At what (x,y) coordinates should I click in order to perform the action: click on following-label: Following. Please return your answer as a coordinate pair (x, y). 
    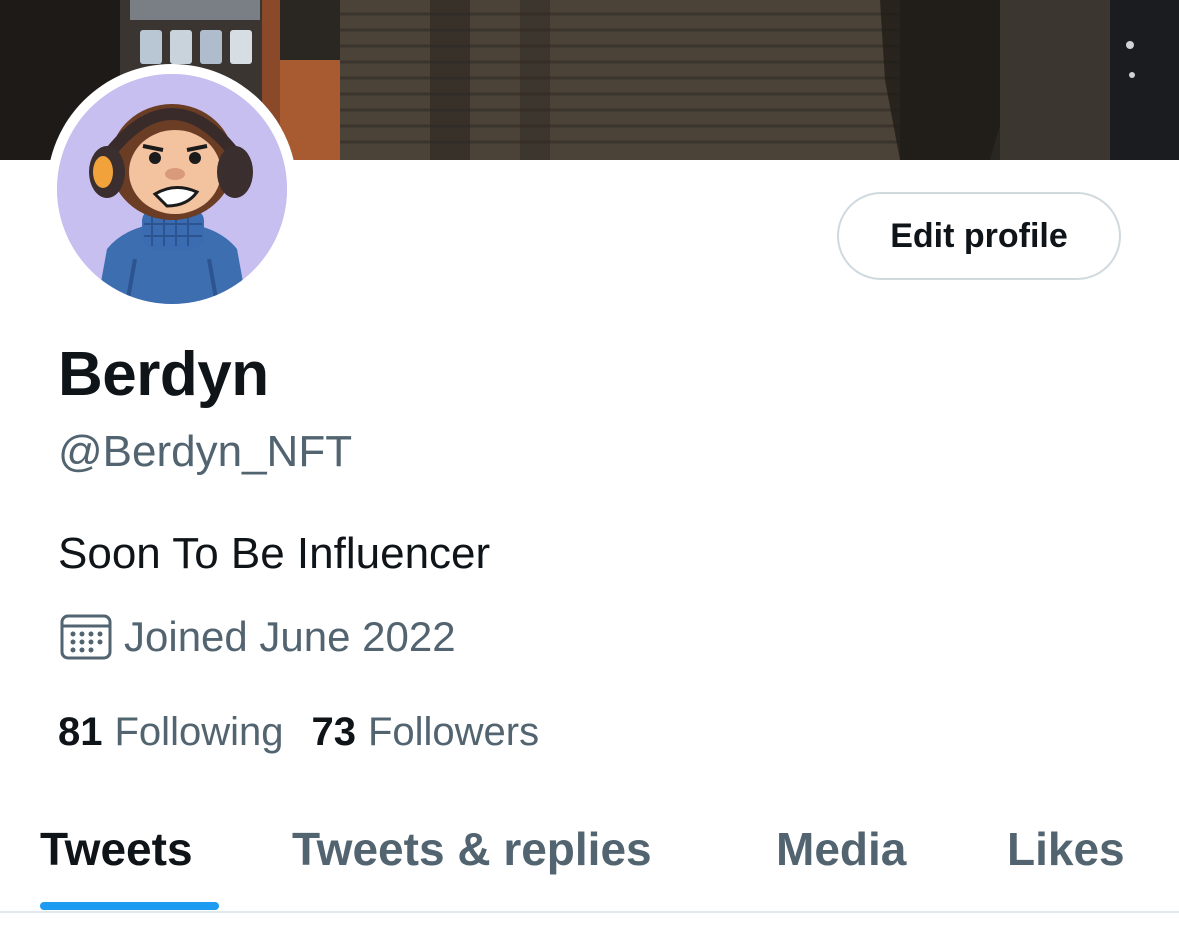
    Looking at the image, I should click on (199, 732).